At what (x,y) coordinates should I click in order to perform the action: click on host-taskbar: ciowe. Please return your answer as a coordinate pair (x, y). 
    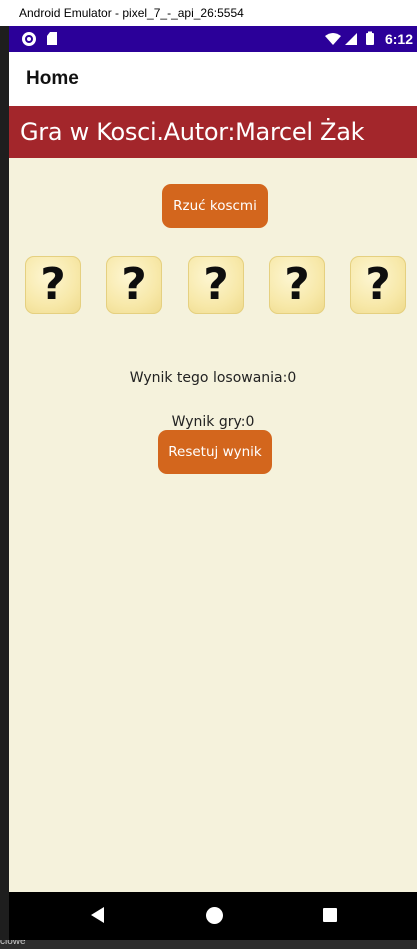
    Looking at the image, I should click on (208, 944).